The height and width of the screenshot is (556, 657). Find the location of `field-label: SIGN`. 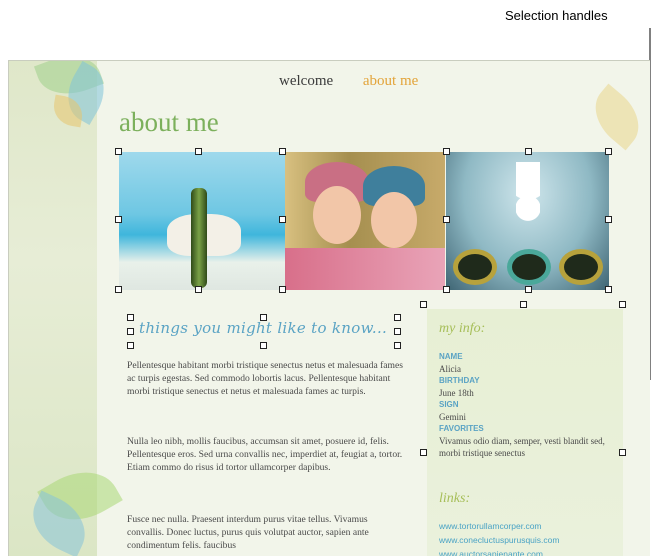

field-label: SIGN is located at coordinates (449, 404).